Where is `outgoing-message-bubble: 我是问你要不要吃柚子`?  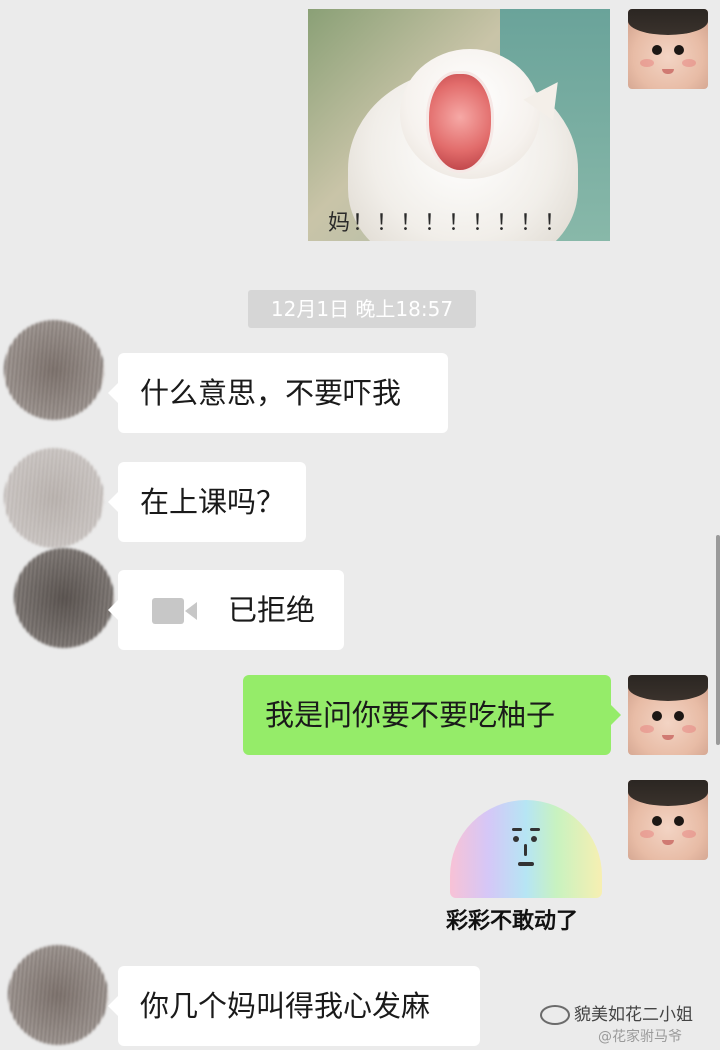
outgoing-message-bubble: 我是问你要不要吃柚子 is located at coordinates (432, 715).